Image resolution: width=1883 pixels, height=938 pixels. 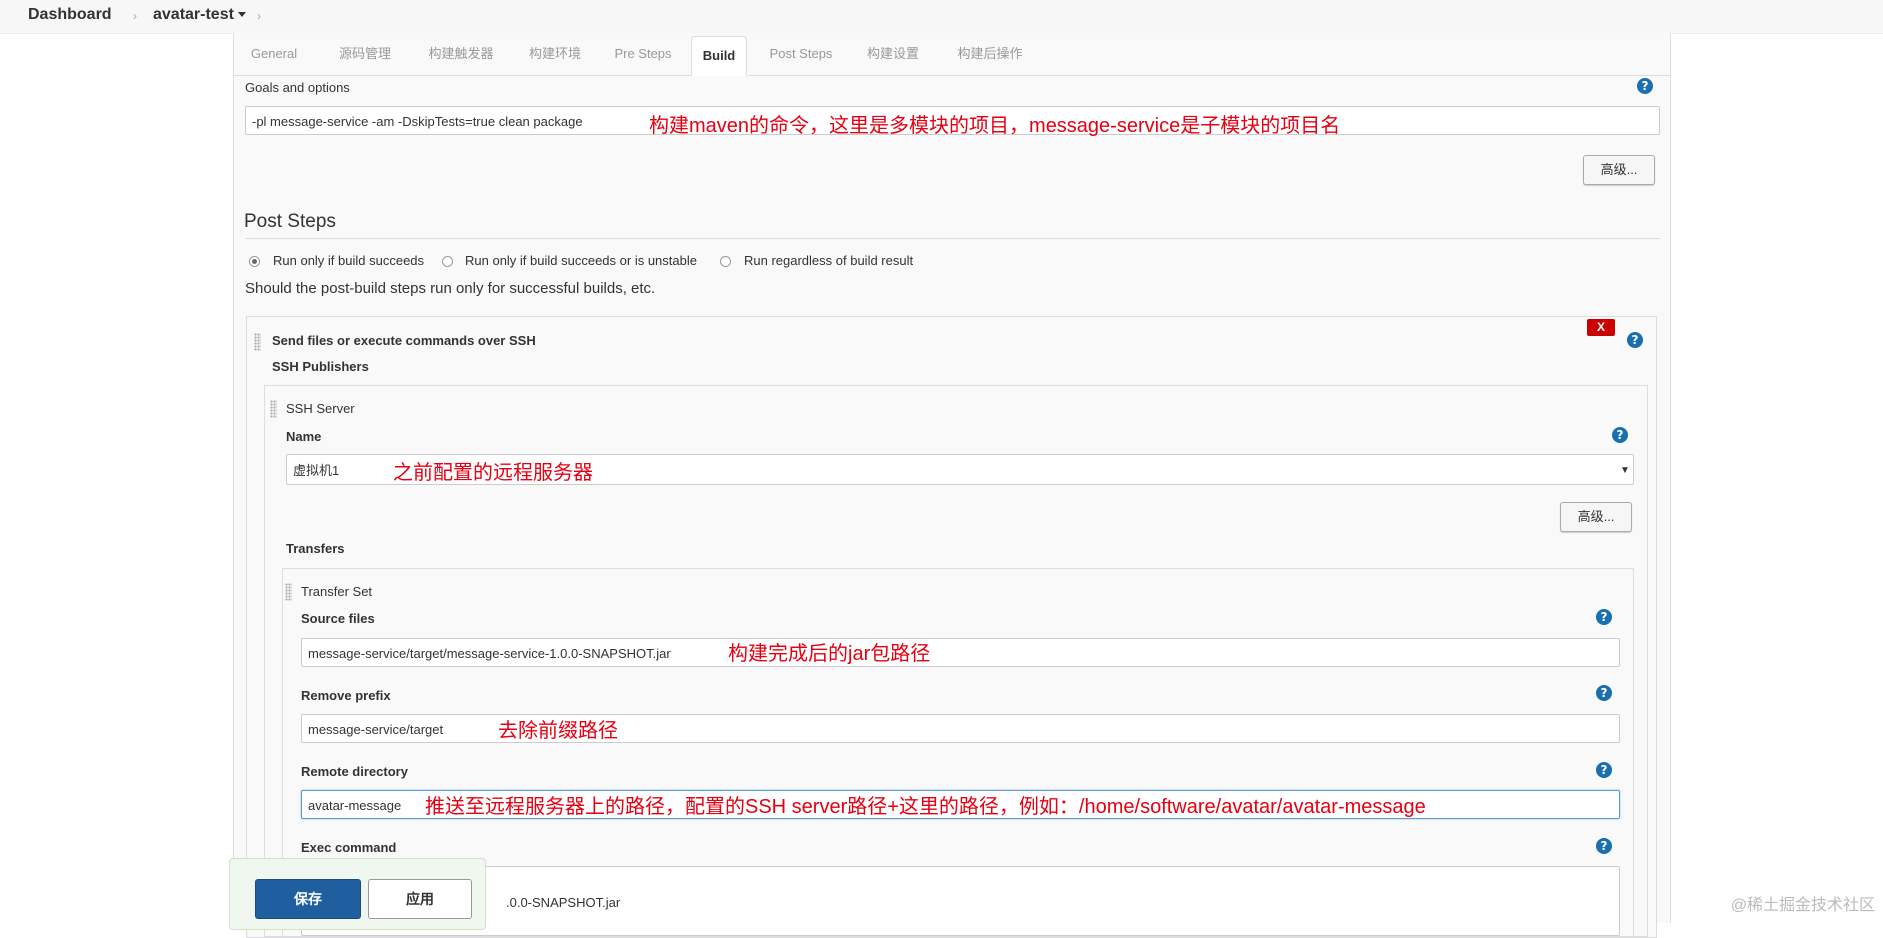 I want to click on radio-run-regardless, so click(x=725, y=261).